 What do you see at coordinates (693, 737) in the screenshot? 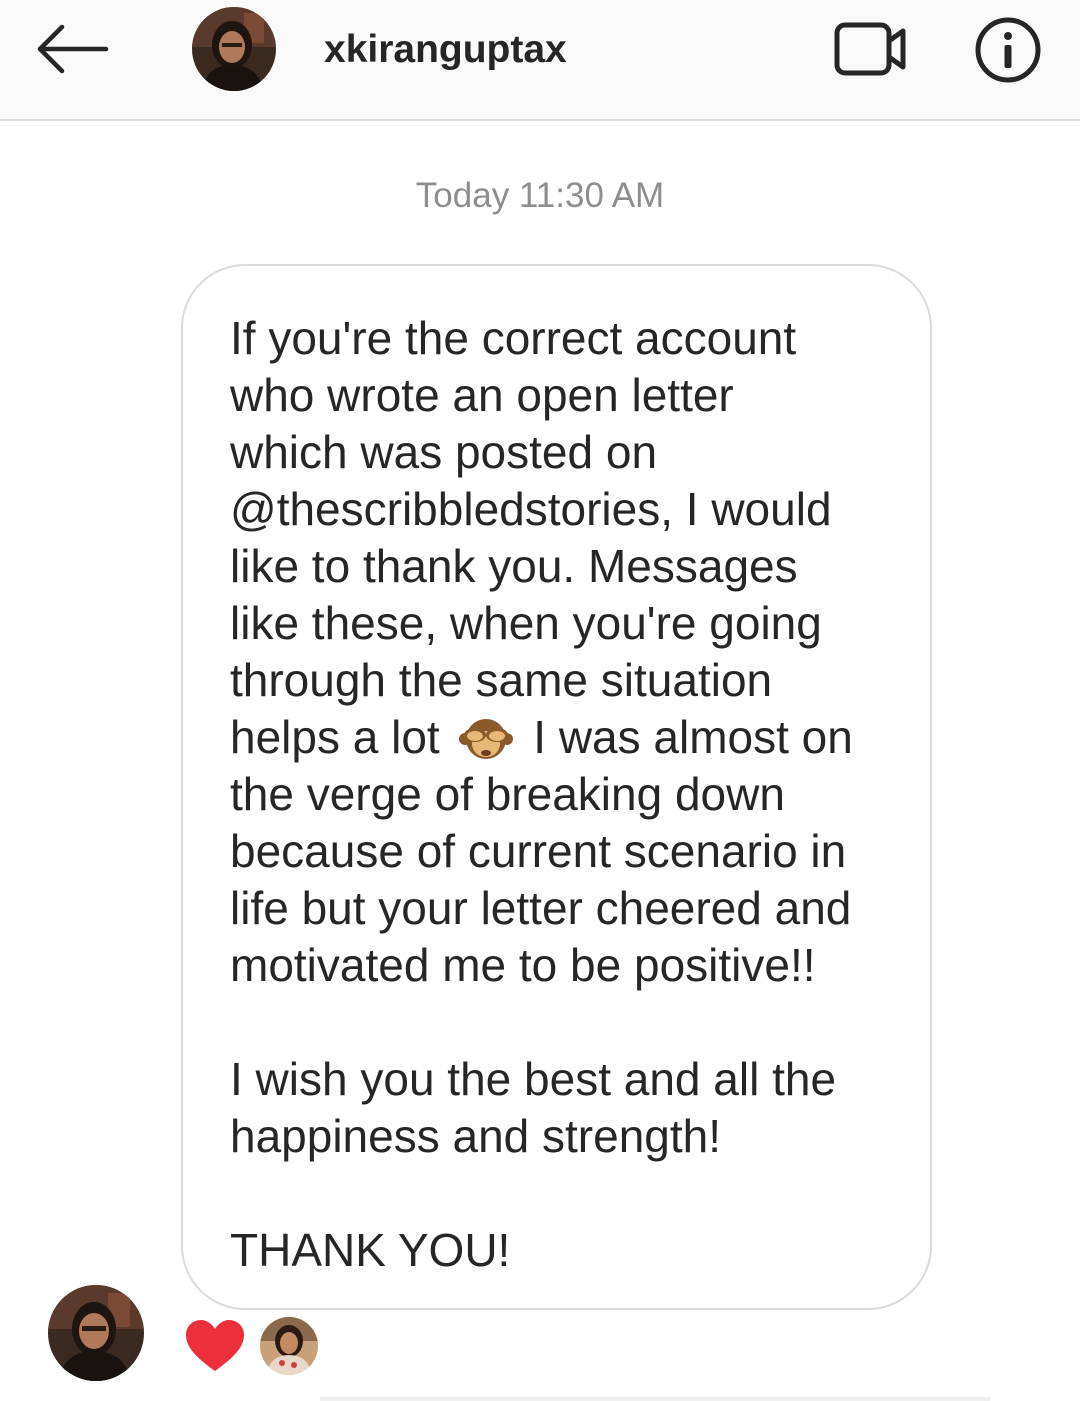
I see `message-text-after-emoji: I was almost on` at bounding box center [693, 737].